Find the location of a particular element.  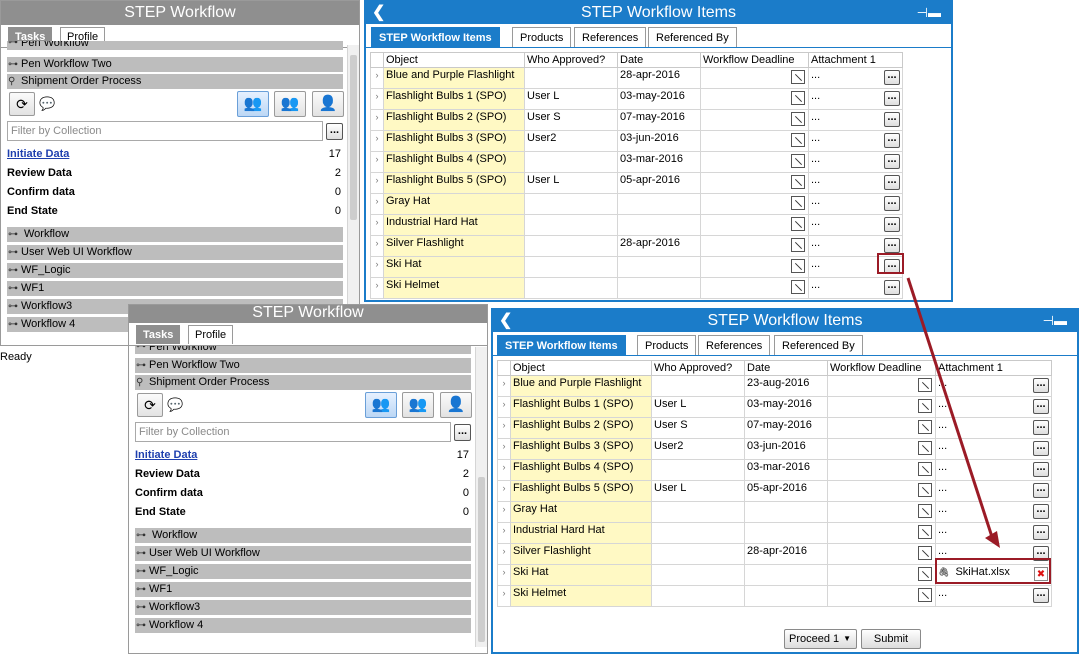

column-header: Object is located at coordinates (454, 60).